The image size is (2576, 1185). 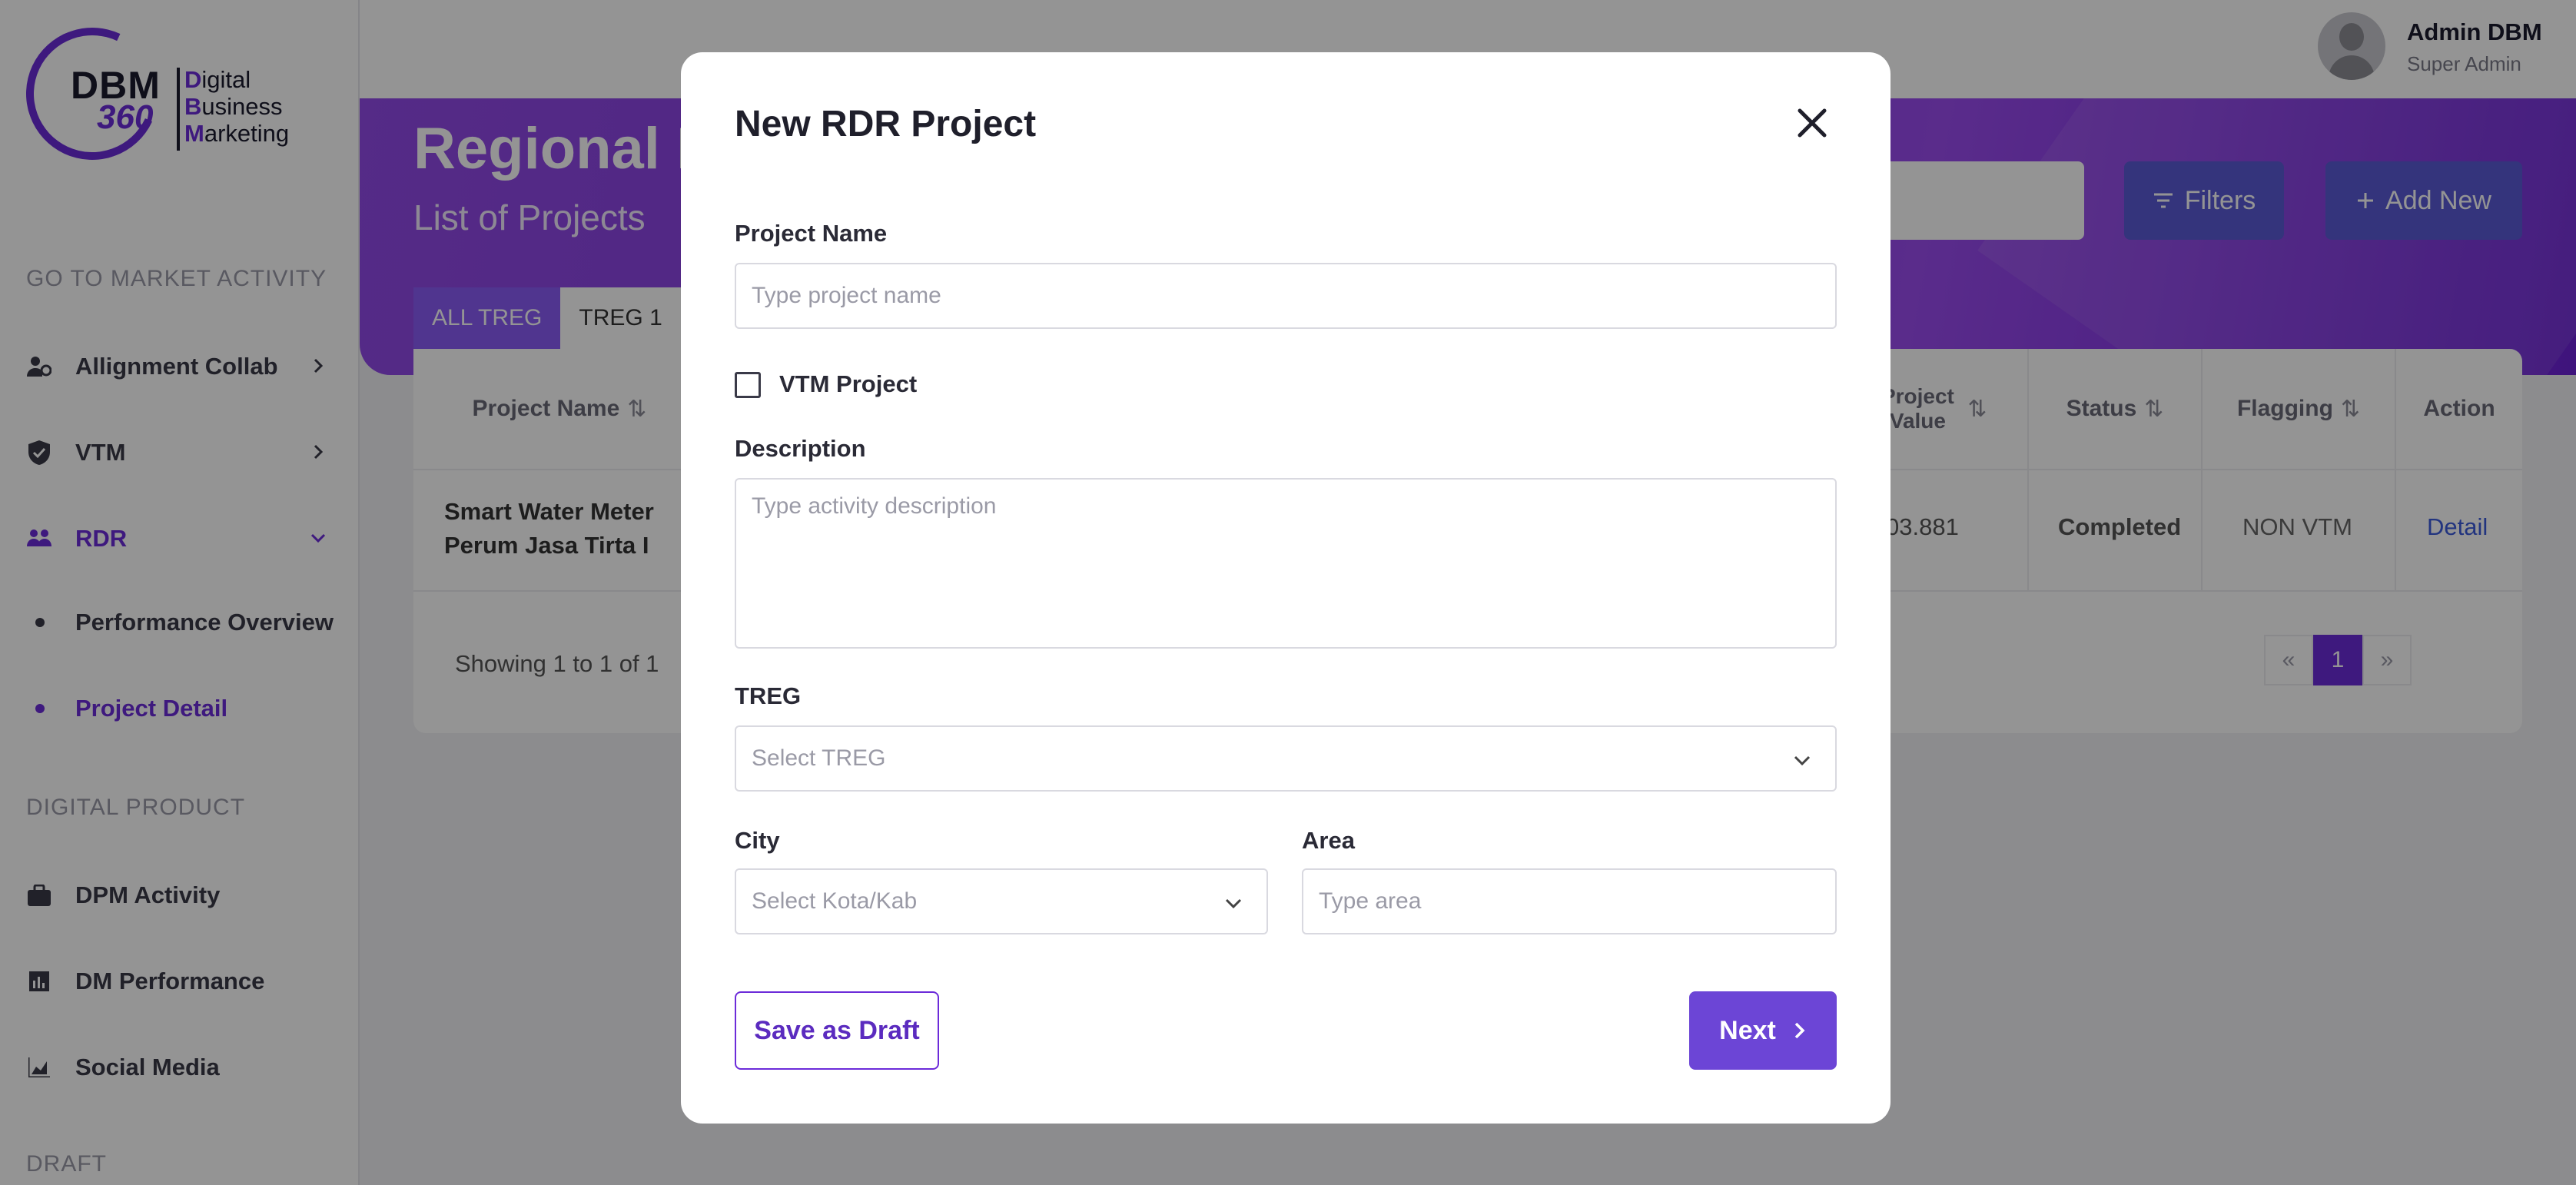 I want to click on city-label: City, so click(x=757, y=841).